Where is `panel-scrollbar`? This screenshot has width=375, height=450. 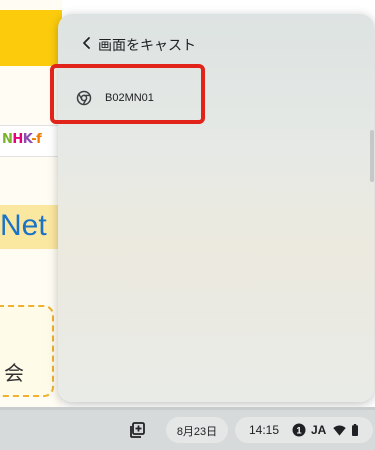
panel-scrollbar is located at coordinates (372, 156).